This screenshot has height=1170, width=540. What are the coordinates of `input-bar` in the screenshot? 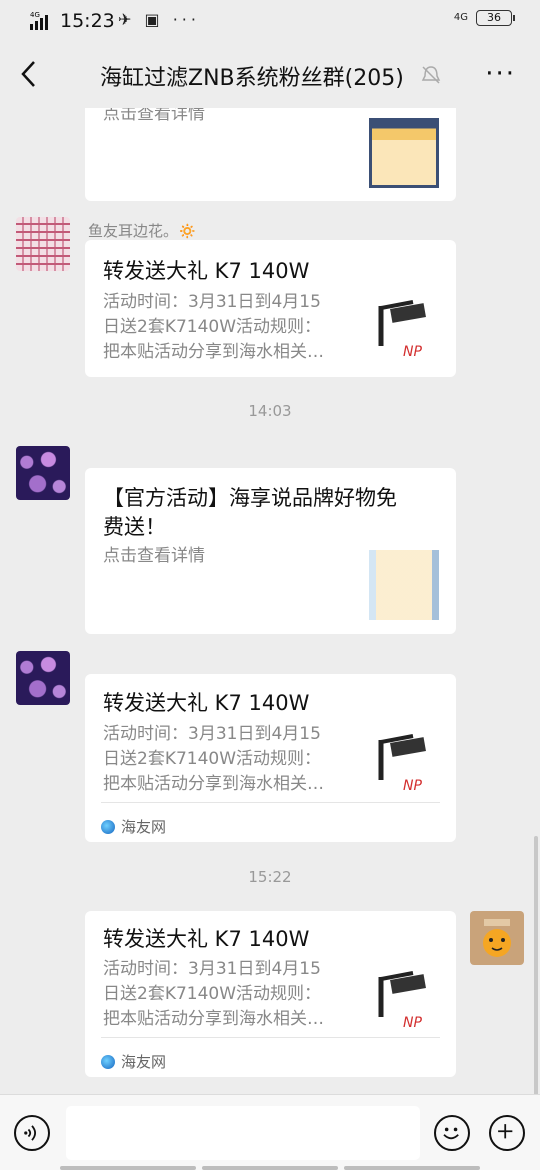 It's located at (270, 1132).